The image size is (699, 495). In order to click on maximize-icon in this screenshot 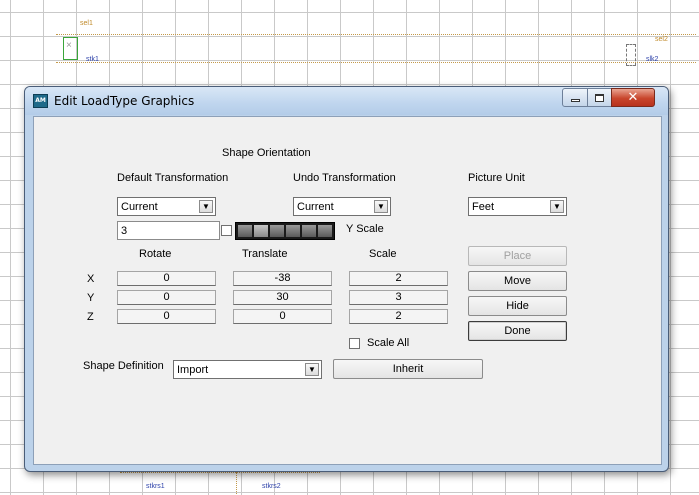, I will do `click(599, 97)`.